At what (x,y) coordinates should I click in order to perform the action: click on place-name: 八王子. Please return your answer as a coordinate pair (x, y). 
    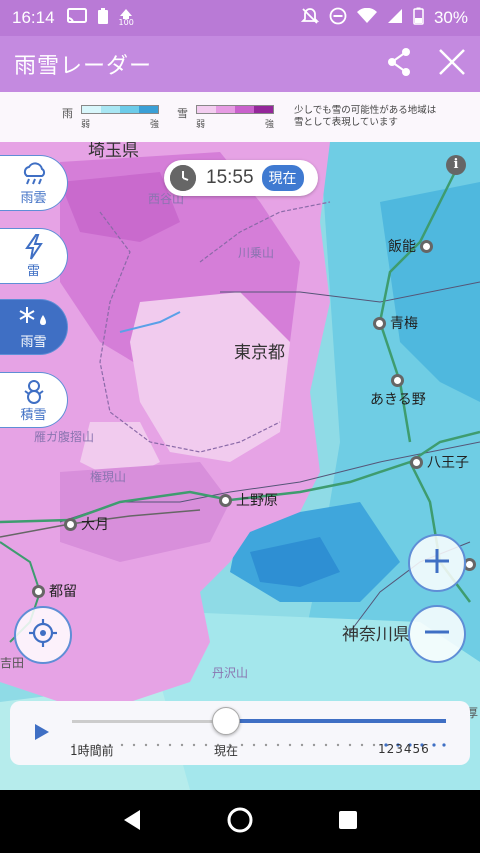
    Looking at the image, I should click on (448, 463).